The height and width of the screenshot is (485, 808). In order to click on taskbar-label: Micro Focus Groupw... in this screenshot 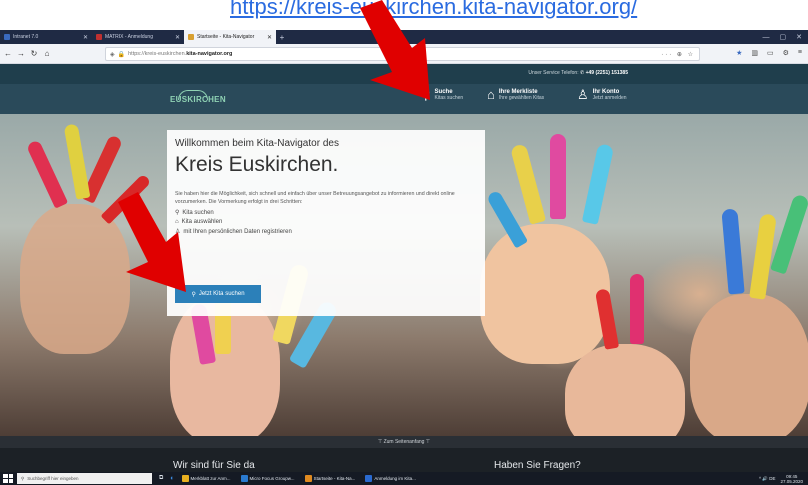, I will do `click(272, 478)`.